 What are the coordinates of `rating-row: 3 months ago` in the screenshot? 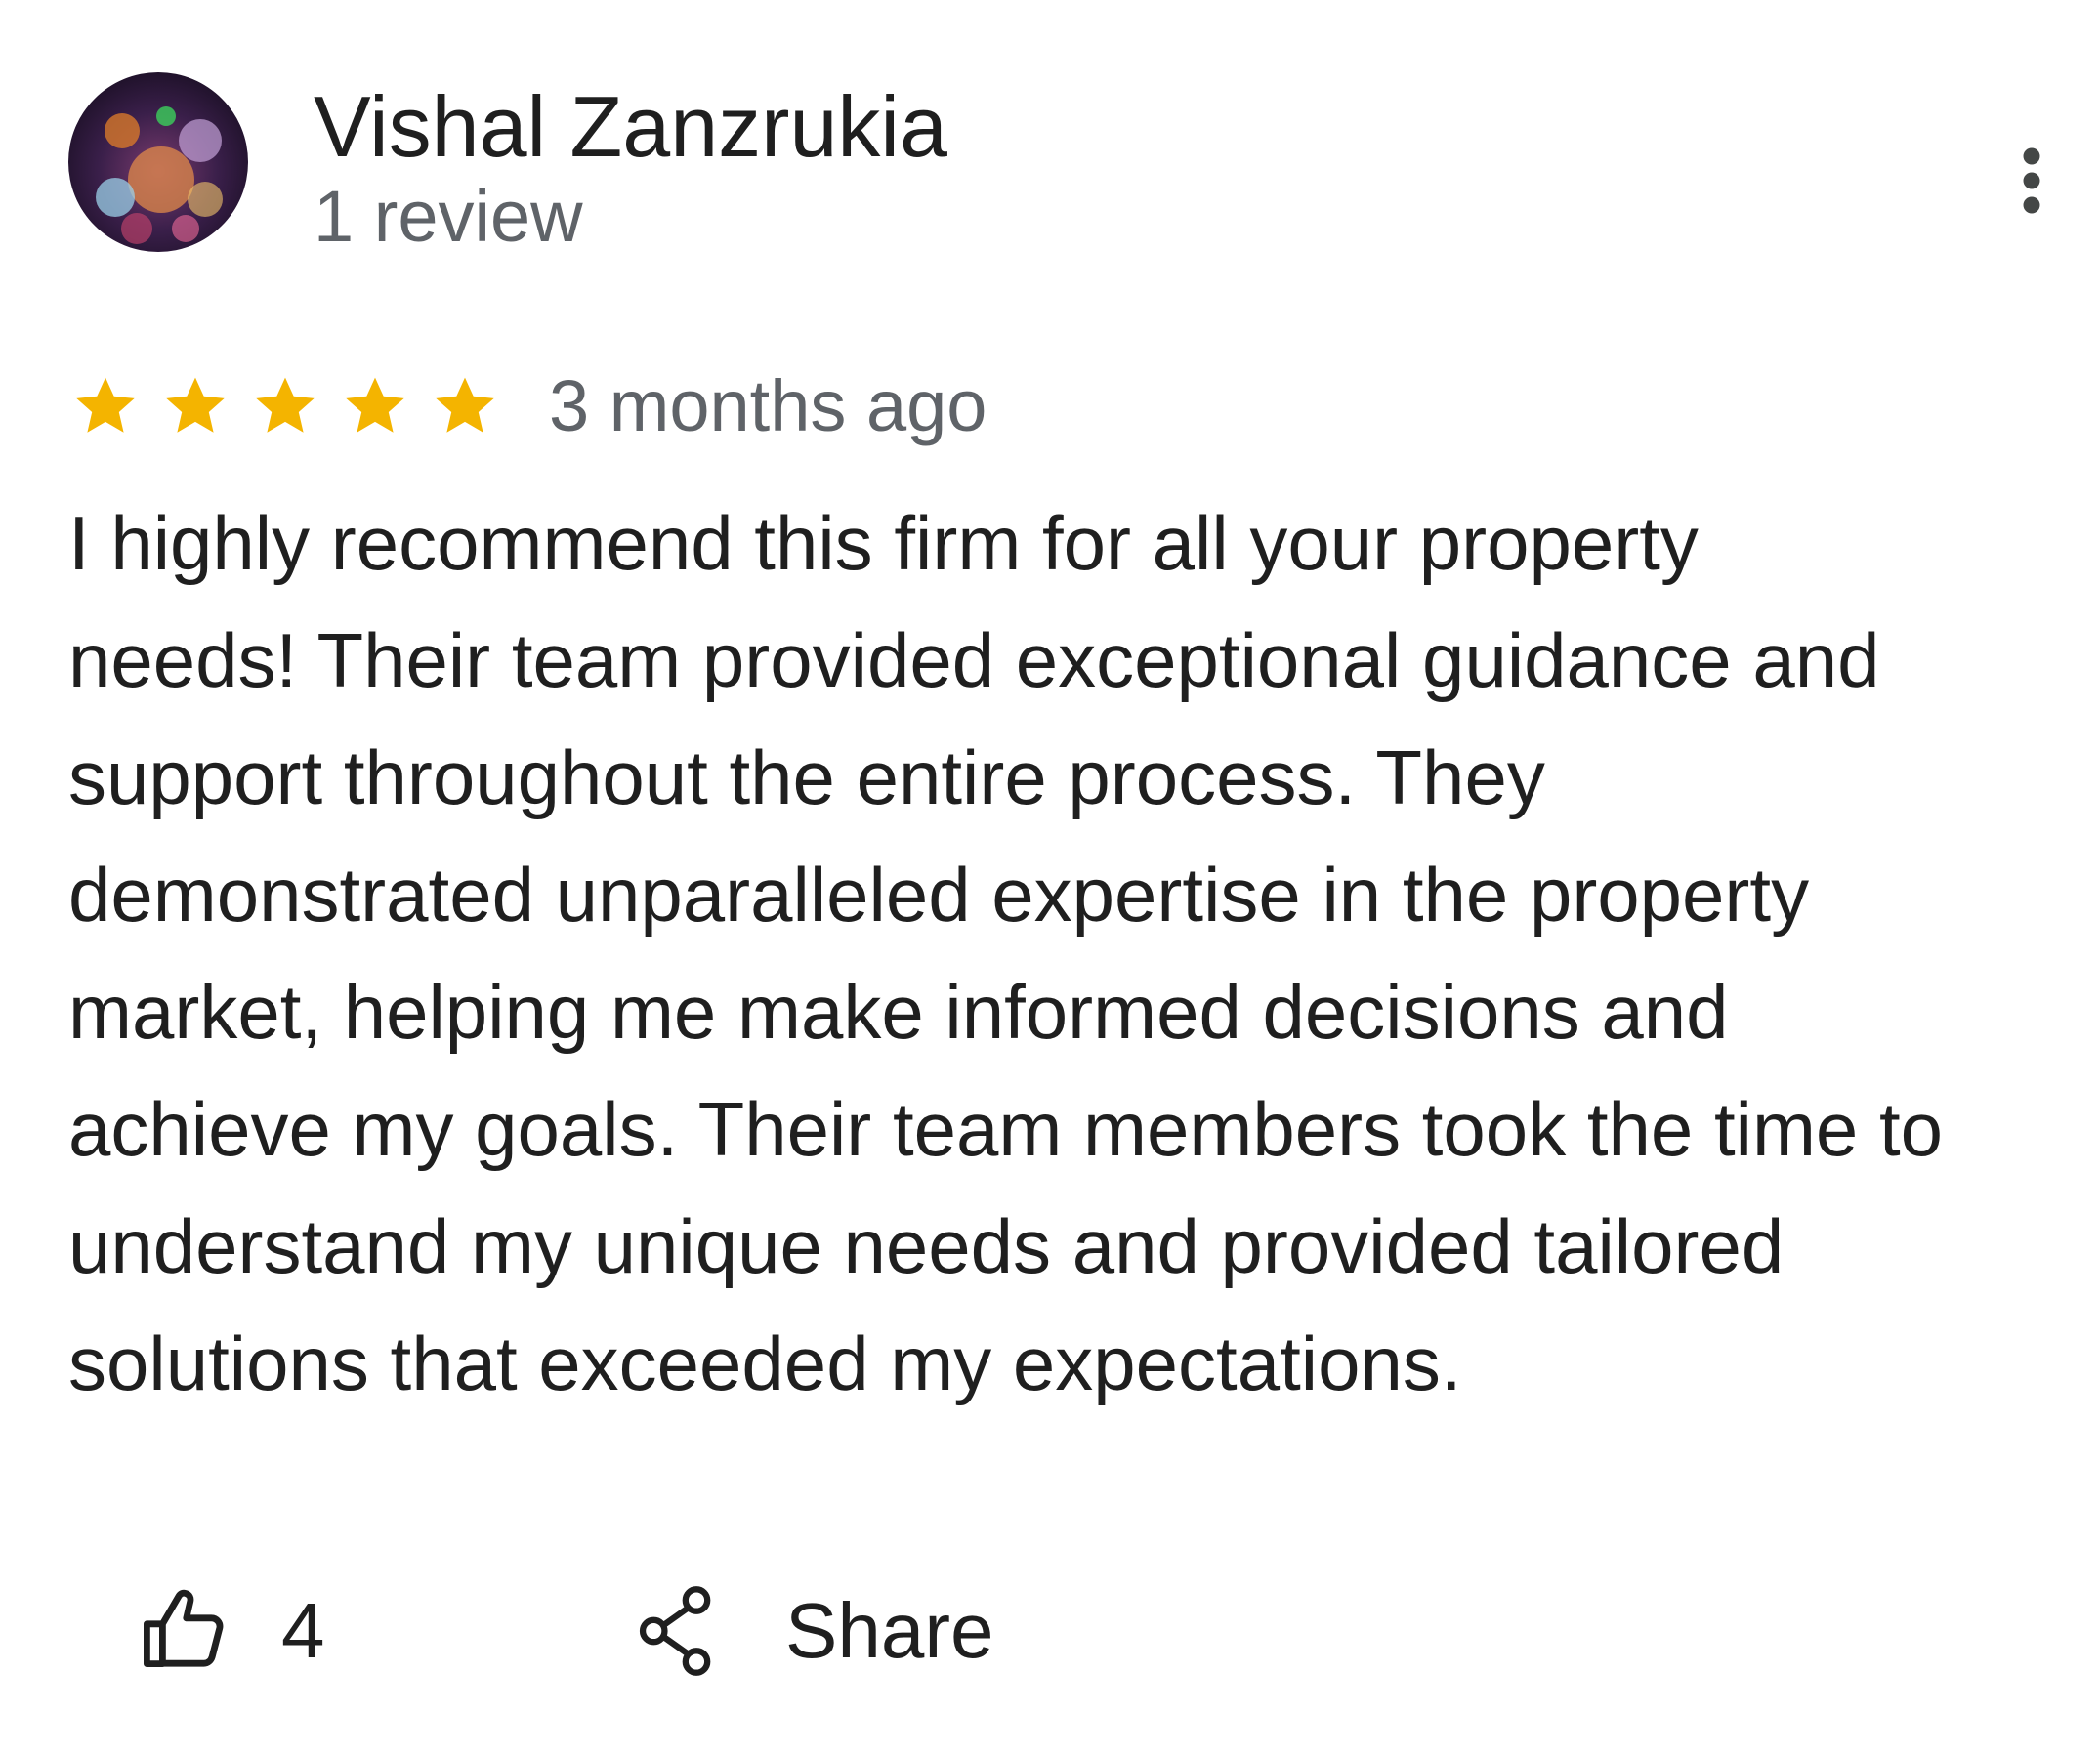 It's located at (528, 406).